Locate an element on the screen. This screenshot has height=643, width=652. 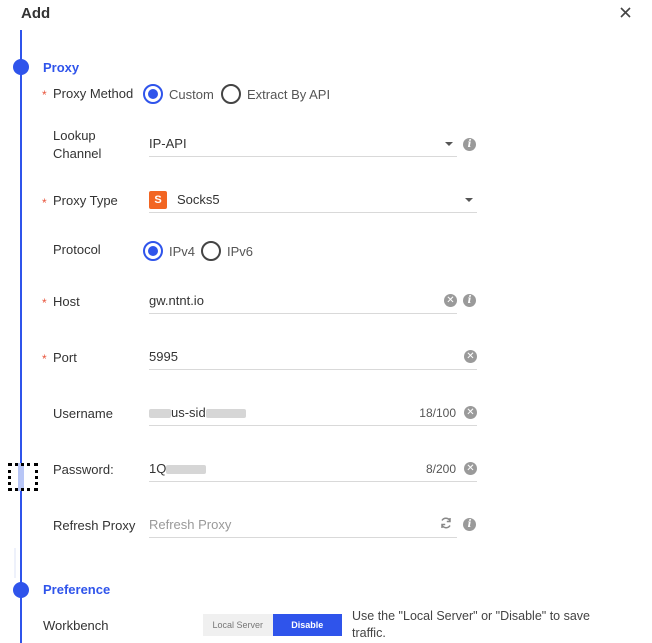
dialog-title: Add is located at coordinates (36, 13).